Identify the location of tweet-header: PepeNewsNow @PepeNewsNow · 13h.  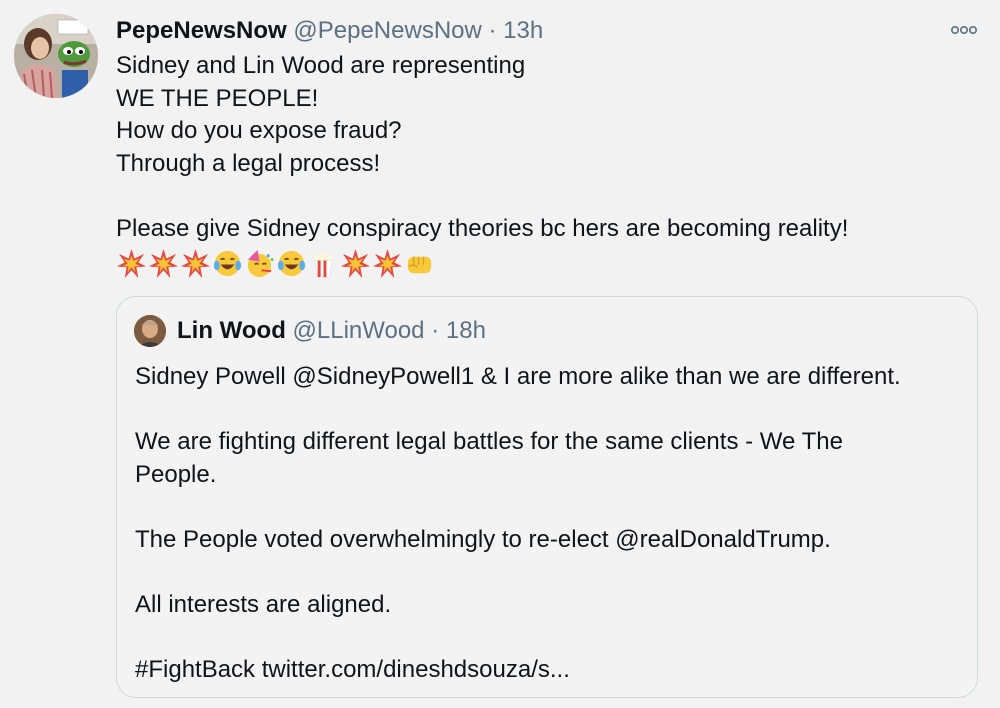
(329, 31).